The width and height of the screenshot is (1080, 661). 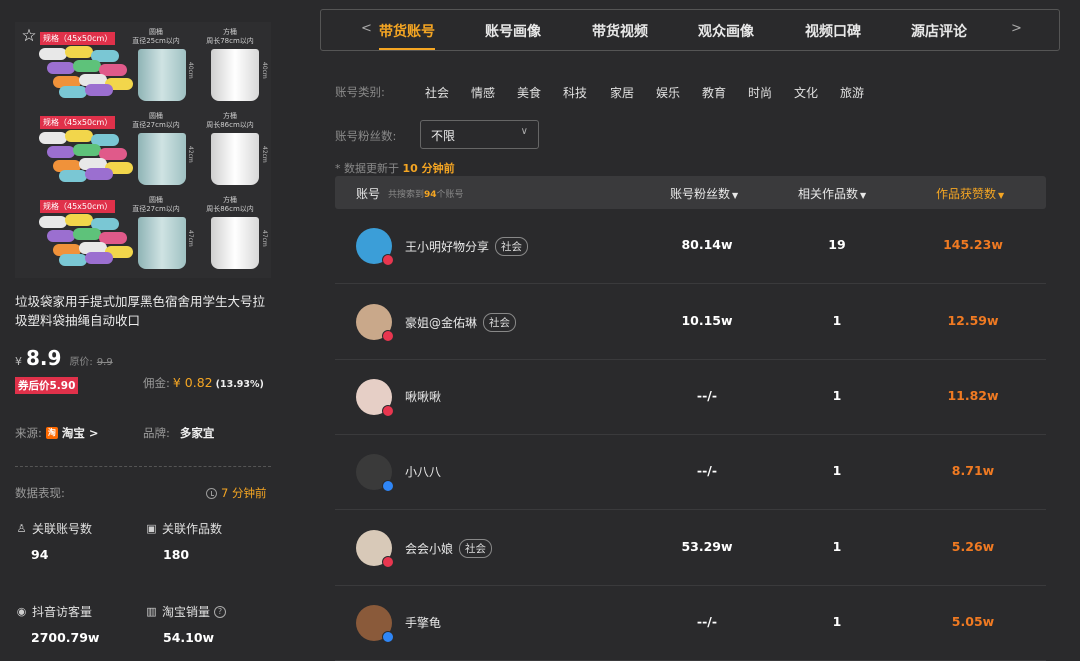 What do you see at coordinates (366, 136) in the screenshot?
I see `fans-filter-label: 账号粉丝数:` at bounding box center [366, 136].